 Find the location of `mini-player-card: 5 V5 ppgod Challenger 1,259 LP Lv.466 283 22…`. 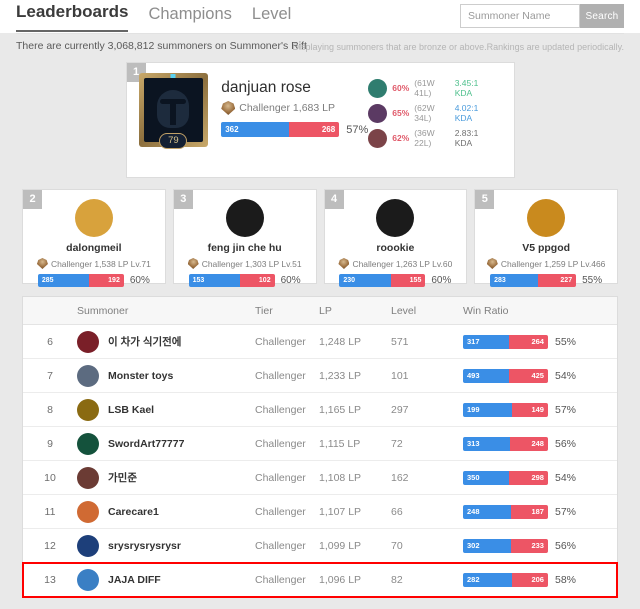

mini-player-card: 5 V5 ppgod Challenger 1,259 LP Lv.466 283 22… is located at coordinates (546, 238).